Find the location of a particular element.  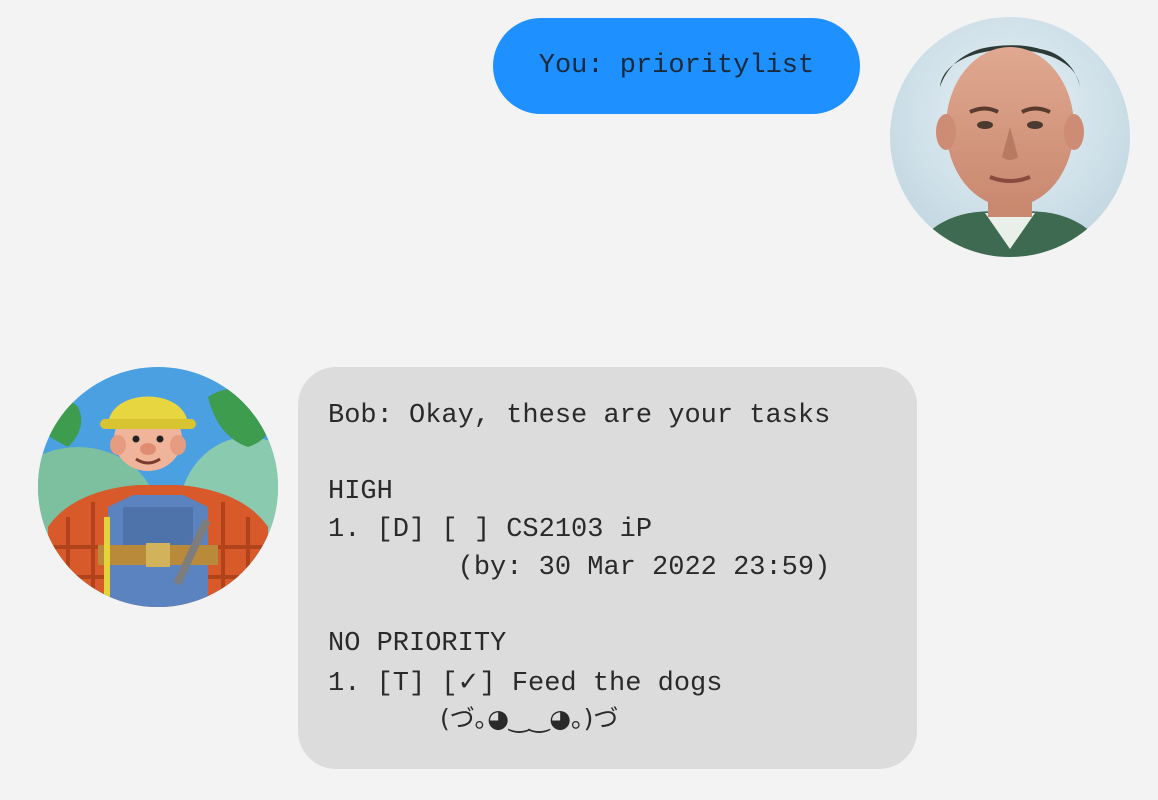

bot-avatar is located at coordinates (158, 487).